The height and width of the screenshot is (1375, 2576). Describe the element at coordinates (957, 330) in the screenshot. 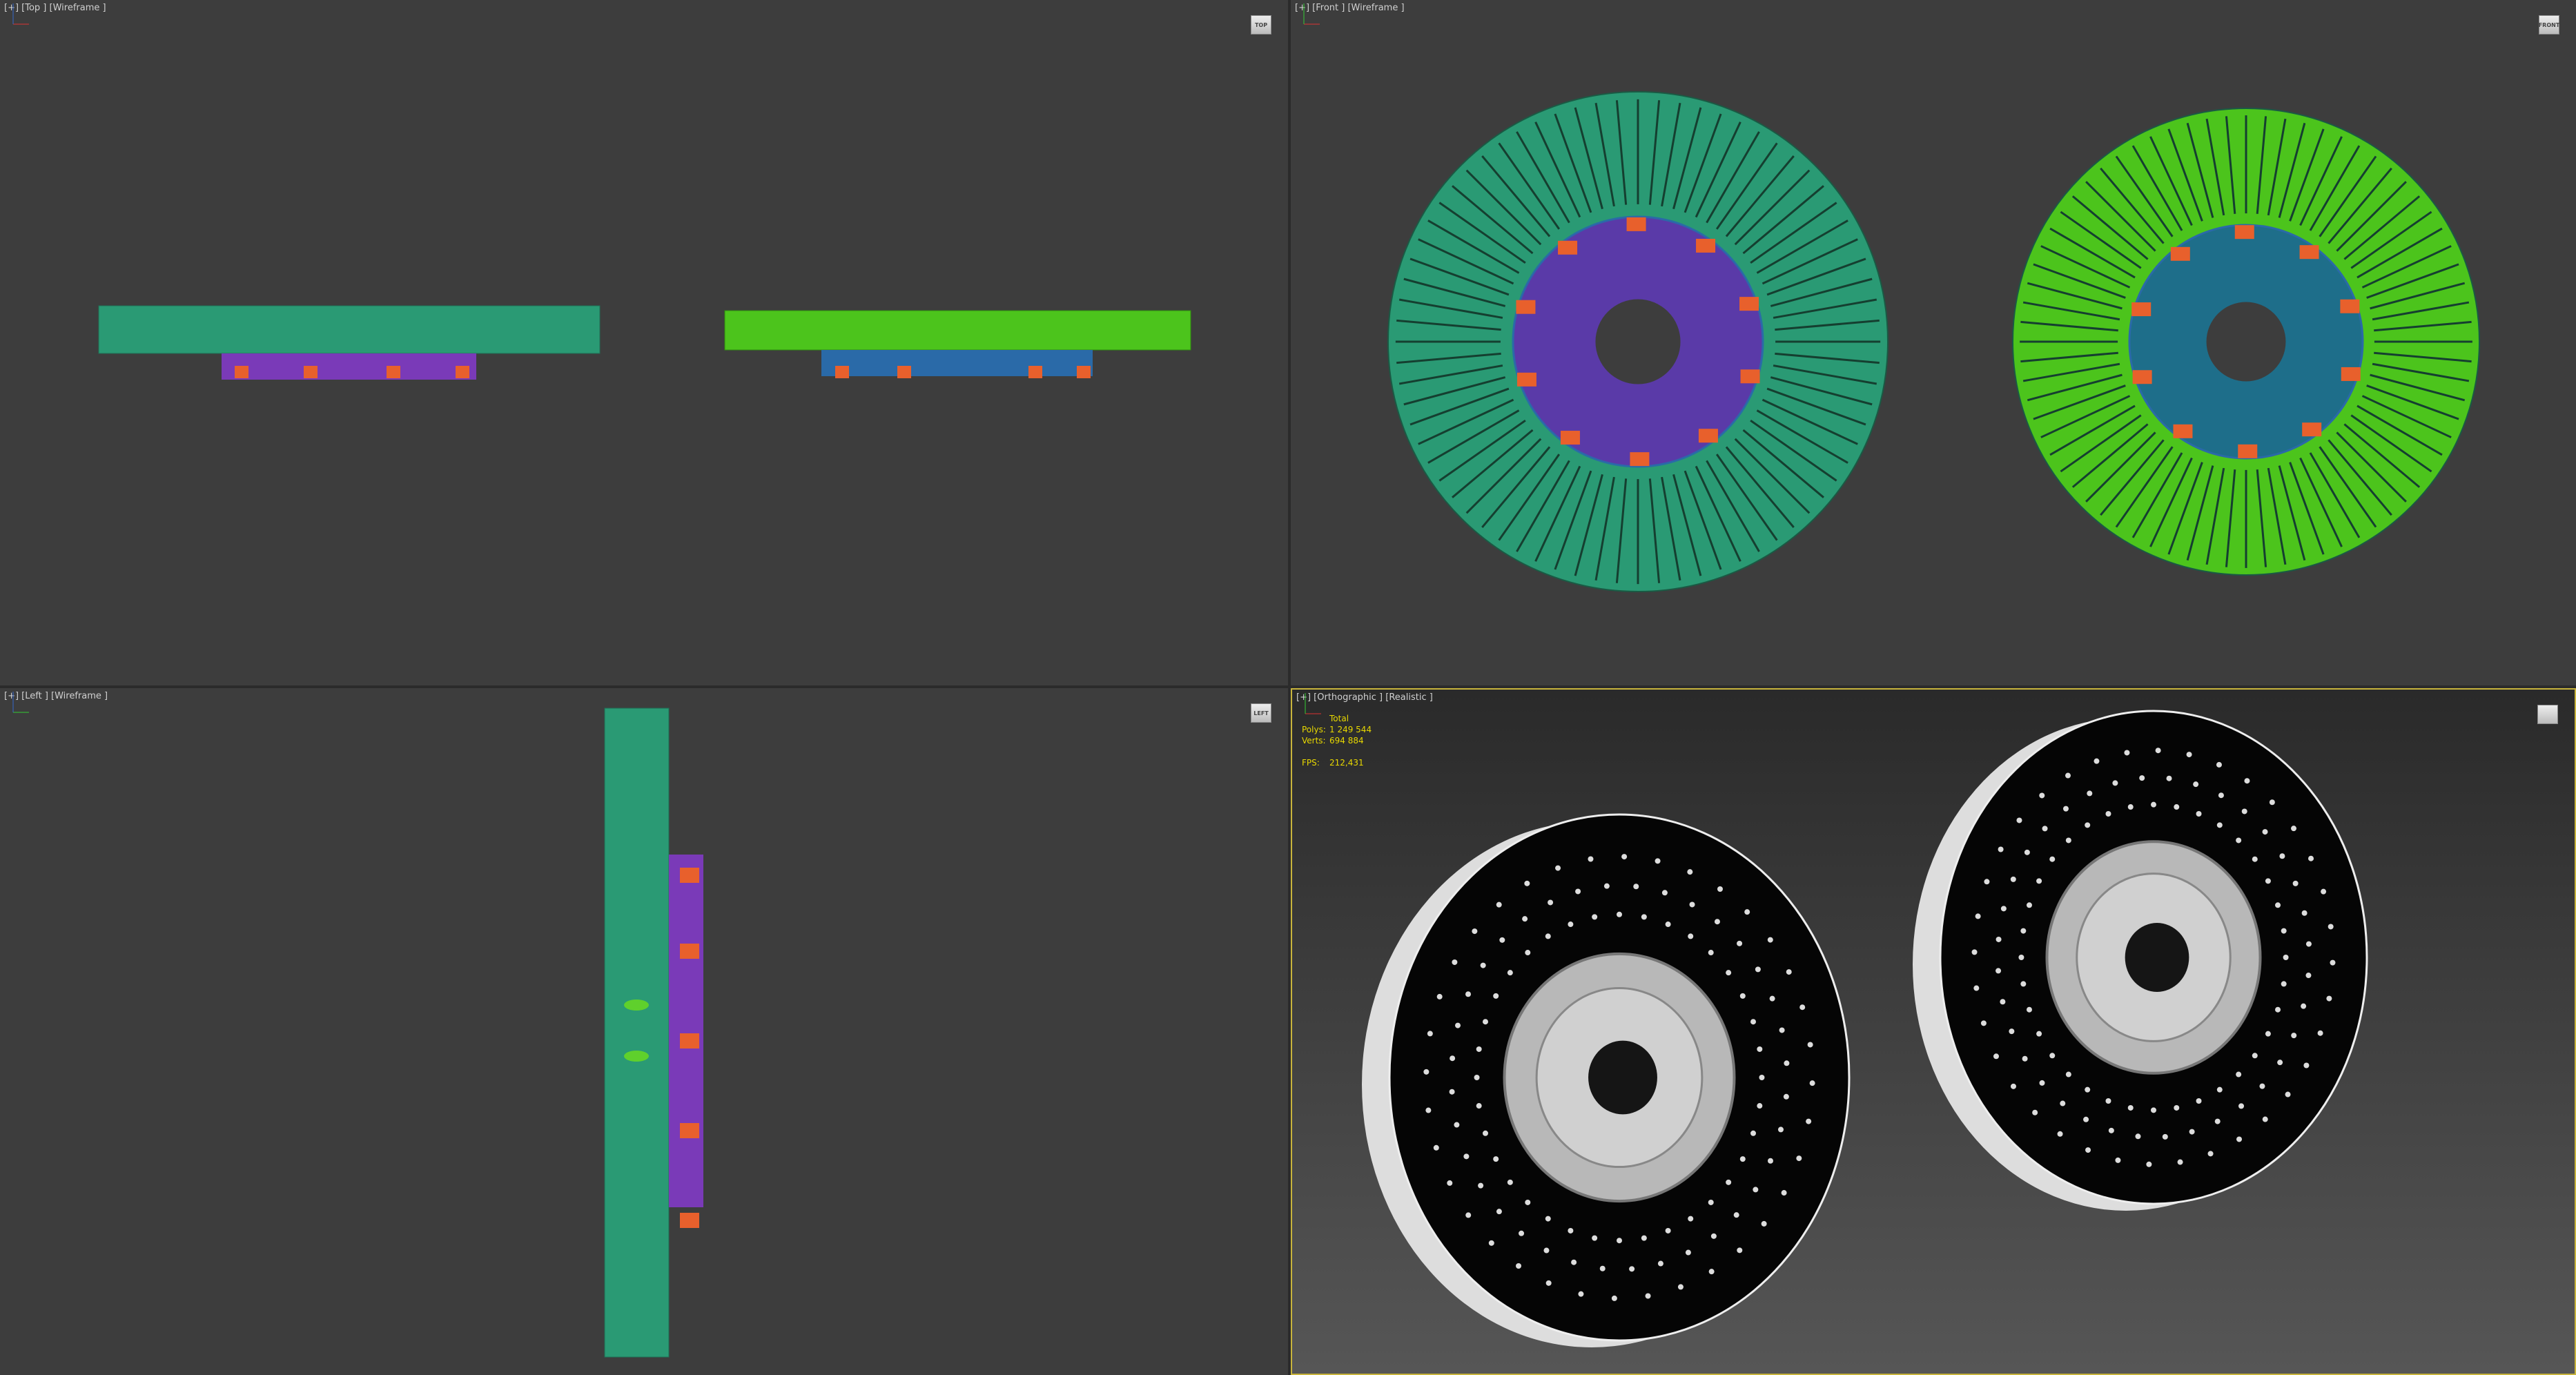

I see `disc-2-top` at that location.